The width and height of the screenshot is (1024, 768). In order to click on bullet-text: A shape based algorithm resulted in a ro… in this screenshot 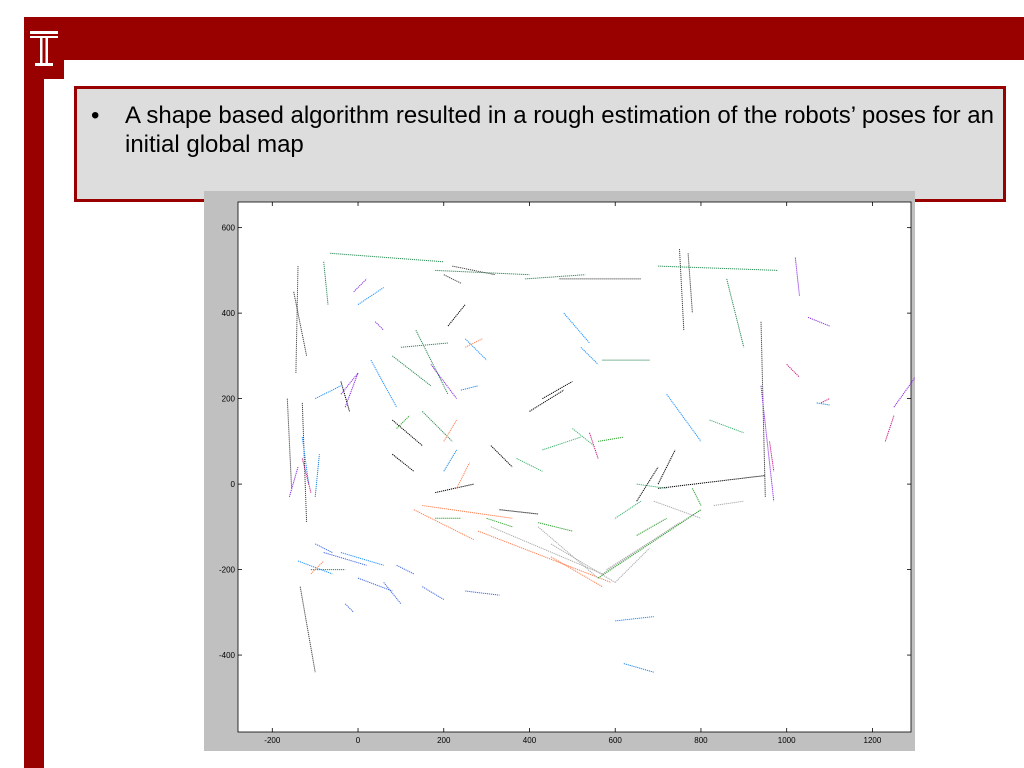, I will do `click(559, 130)`.